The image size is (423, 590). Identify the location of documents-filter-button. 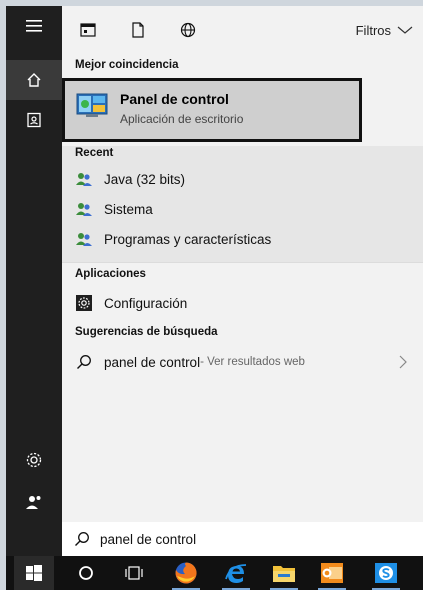
(138, 30).